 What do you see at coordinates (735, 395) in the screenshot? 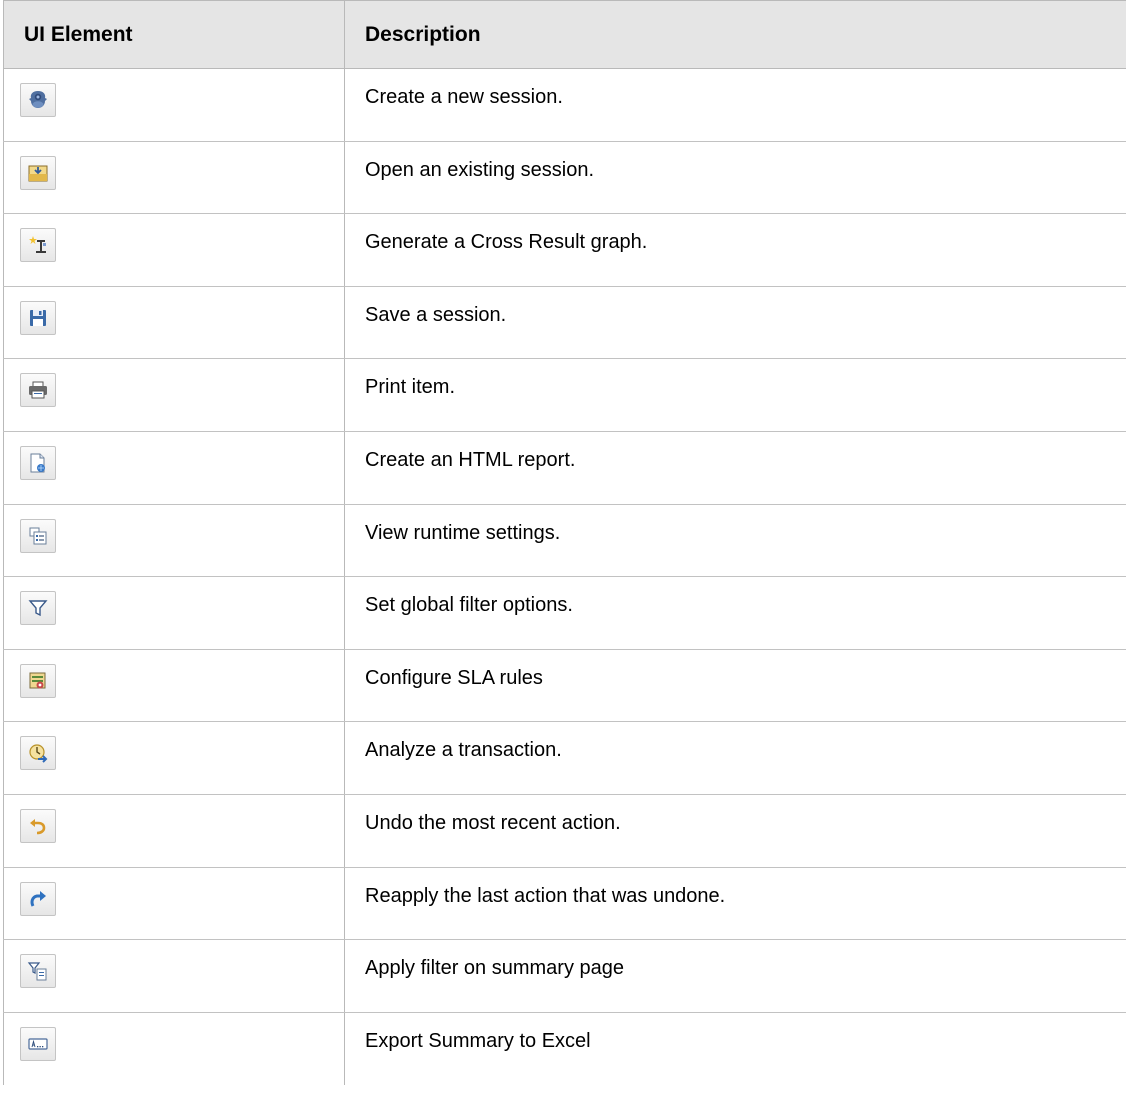
I see `row-description: Print item.` at bounding box center [735, 395].